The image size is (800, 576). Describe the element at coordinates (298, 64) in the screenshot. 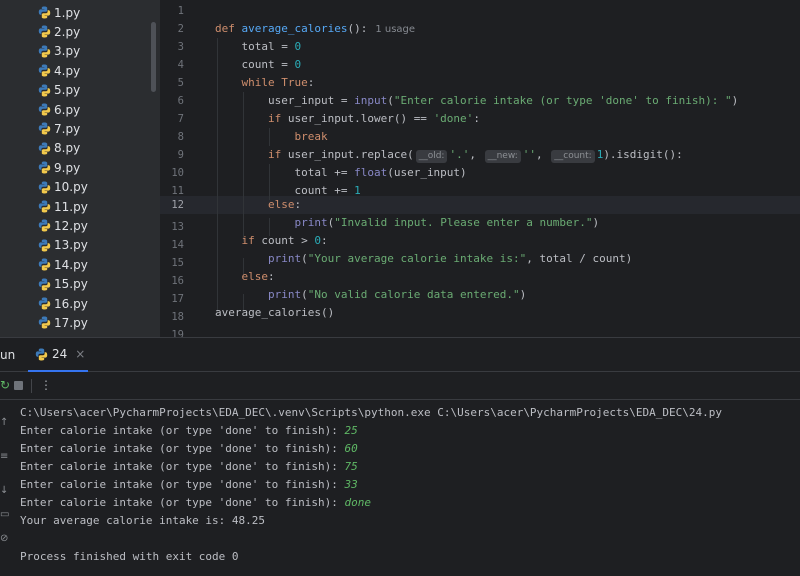

I see `code-token: 0` at that location.